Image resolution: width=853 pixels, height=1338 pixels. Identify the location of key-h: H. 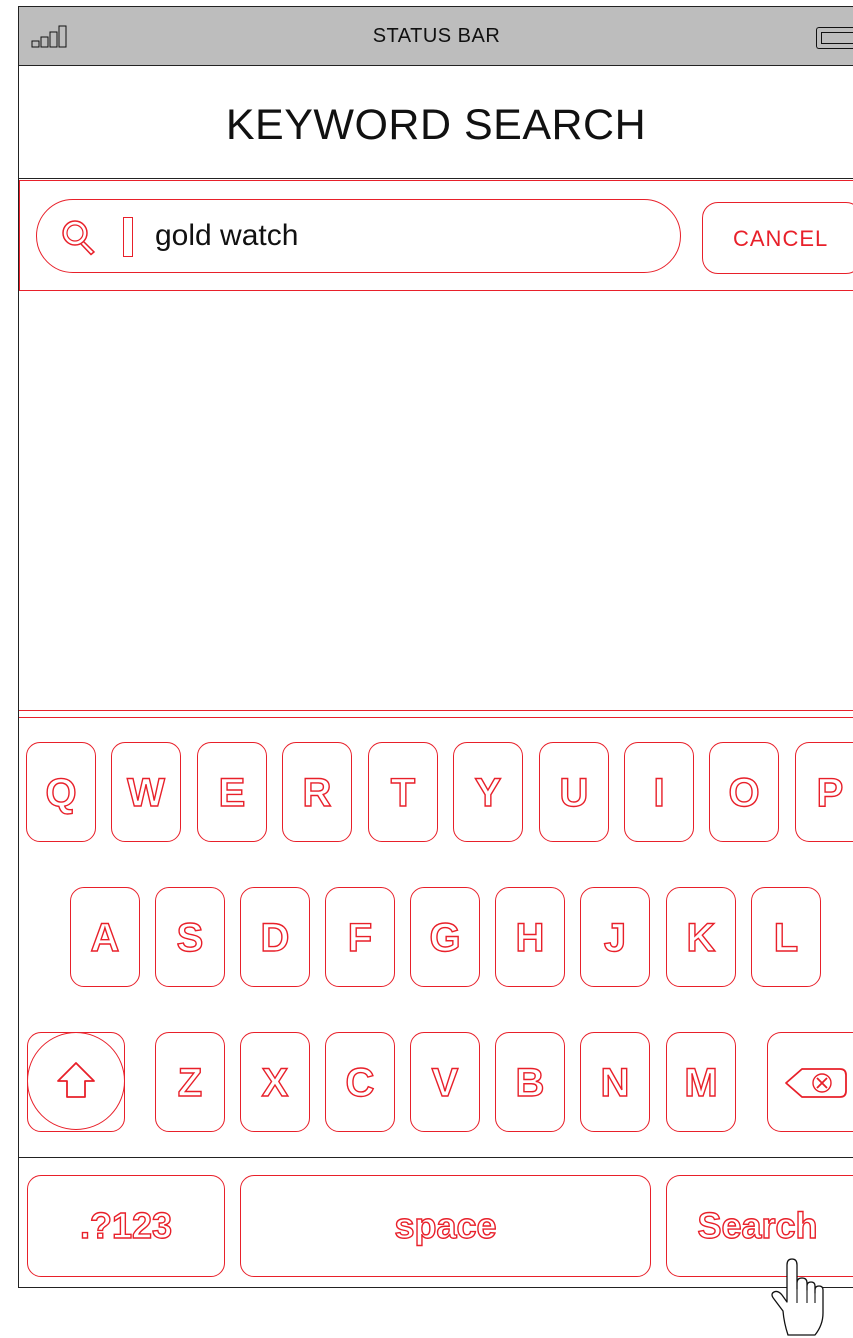
(530, 937).